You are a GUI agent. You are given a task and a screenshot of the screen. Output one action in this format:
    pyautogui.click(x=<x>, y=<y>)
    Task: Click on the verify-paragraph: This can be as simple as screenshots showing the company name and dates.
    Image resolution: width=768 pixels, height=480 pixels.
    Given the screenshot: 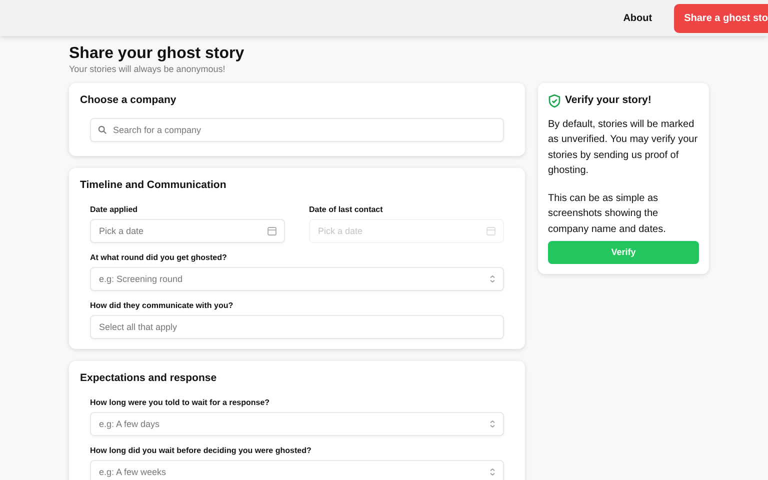 What is the action you would take?
    pyautogui.click(x=607, y=214)
    